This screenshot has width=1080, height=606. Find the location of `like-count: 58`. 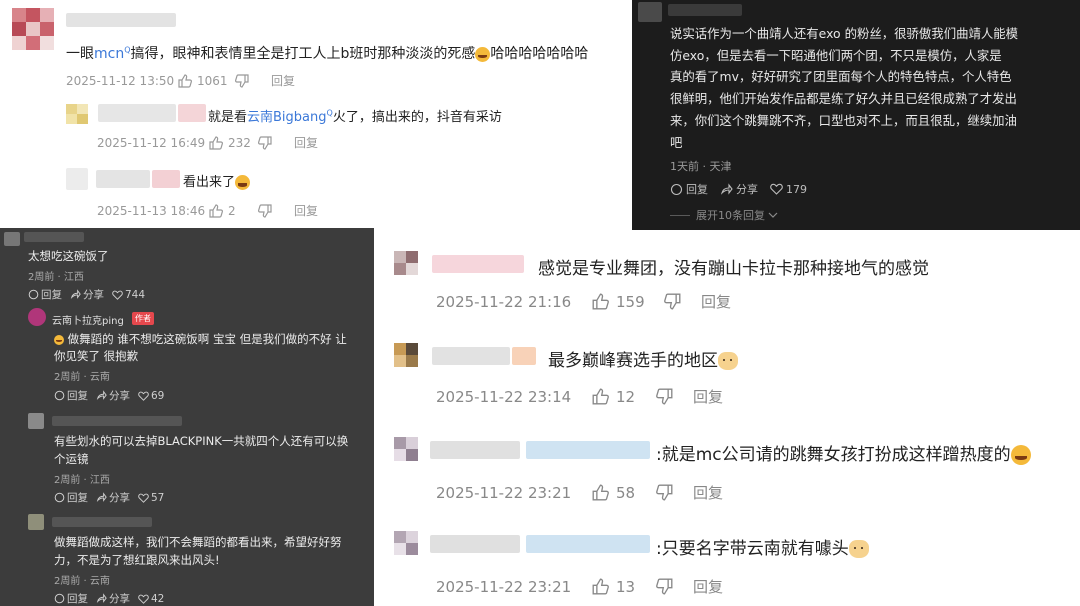

like-count: 58 is located at coordinates (626, 492).